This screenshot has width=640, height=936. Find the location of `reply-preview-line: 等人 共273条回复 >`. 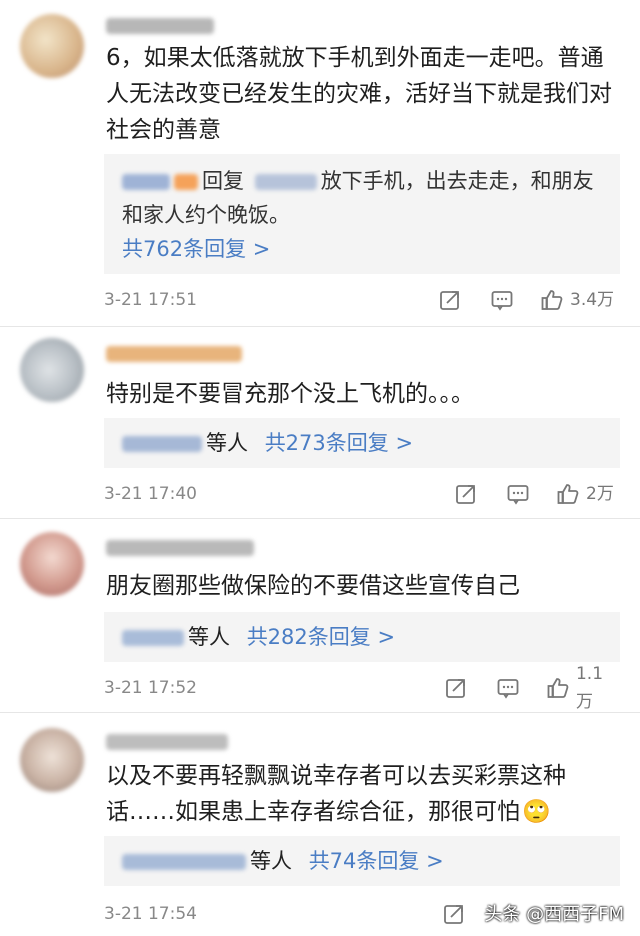

reply-preview-line: 等人 共273条回复 > is located at coordinates (267, 443).